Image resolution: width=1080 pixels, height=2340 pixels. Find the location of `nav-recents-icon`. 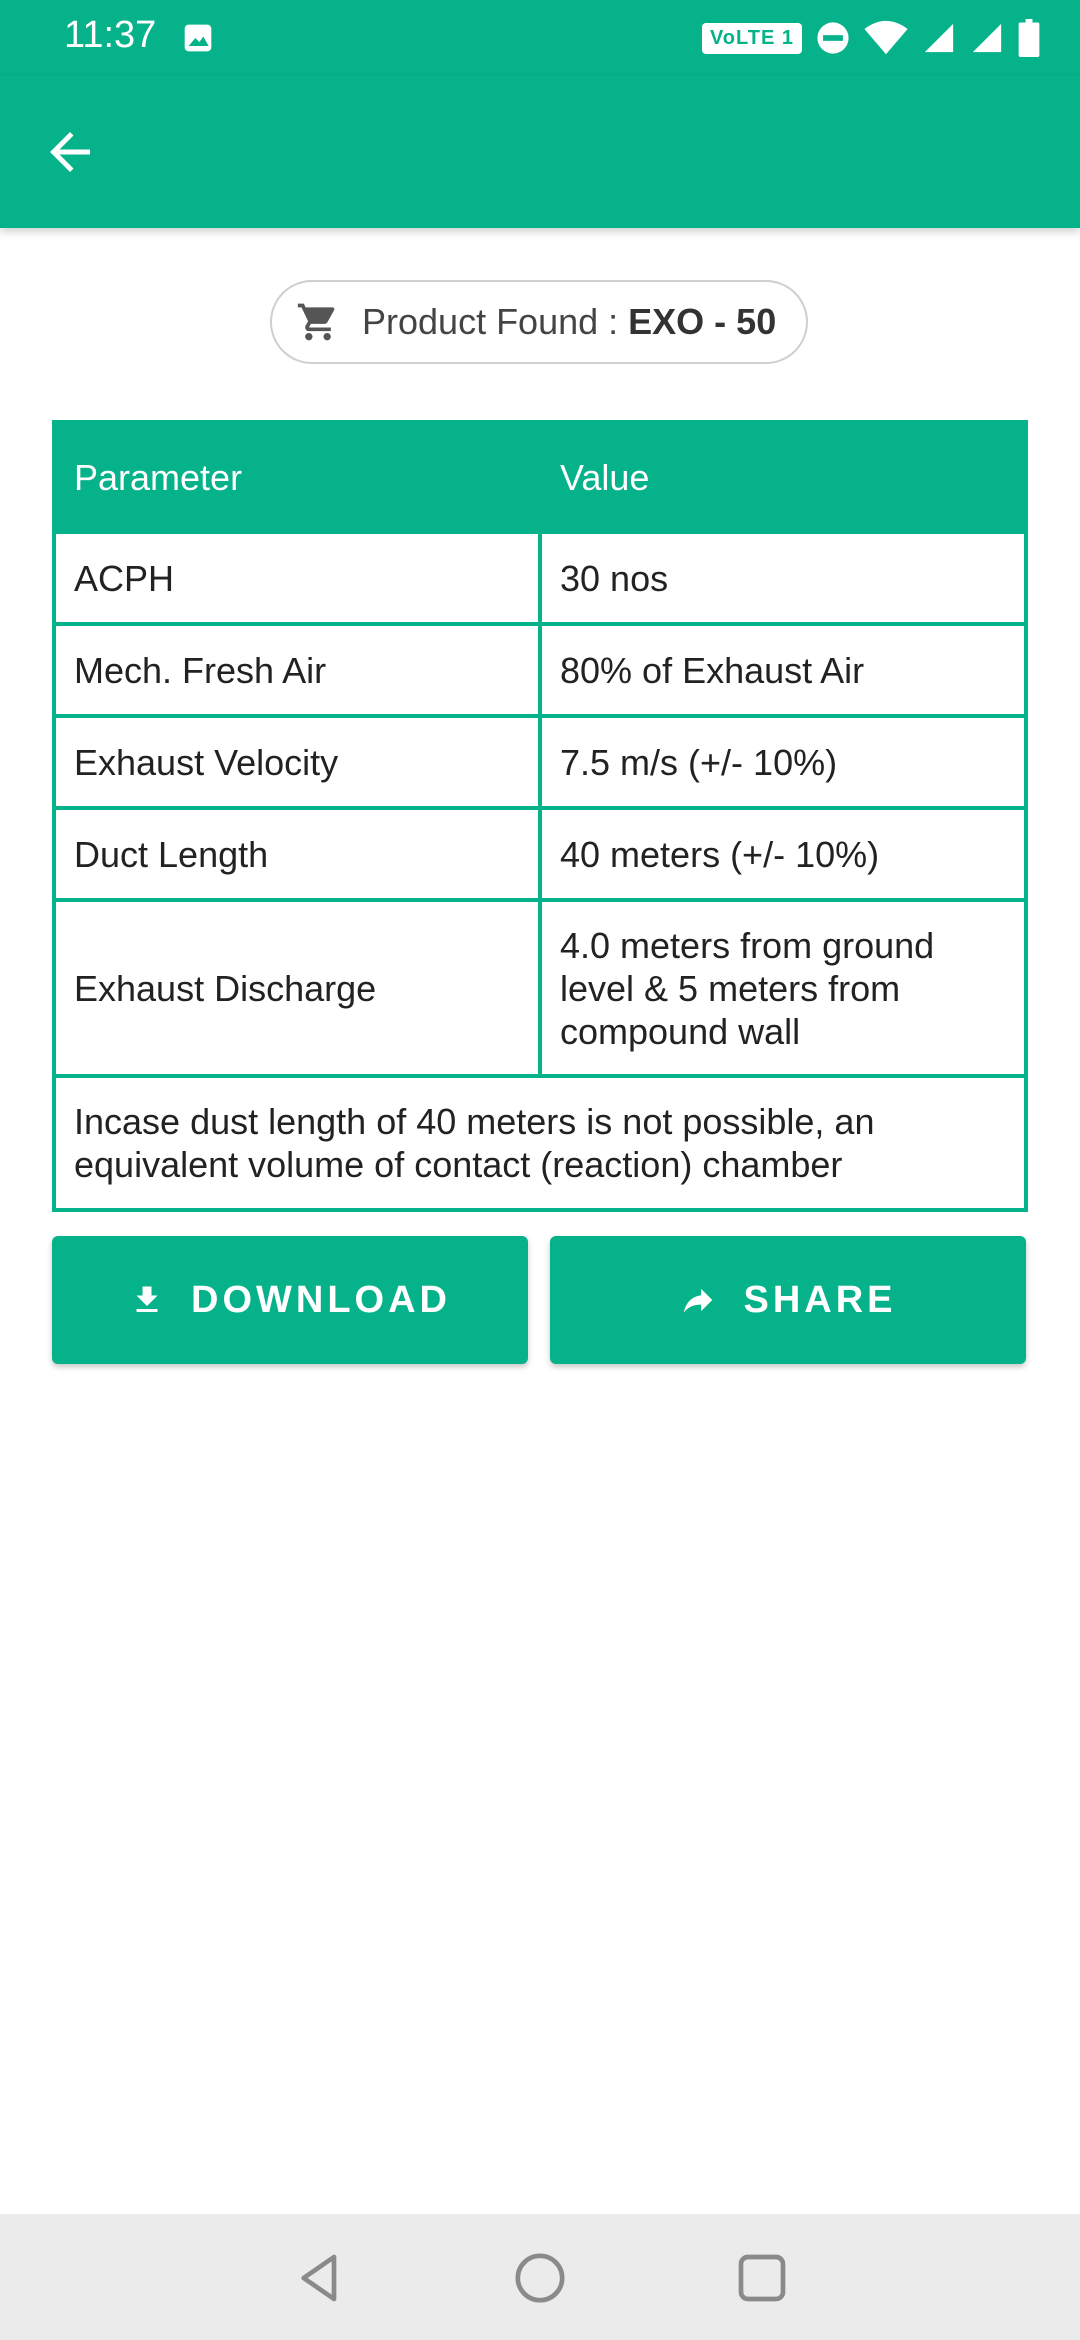

nav-recents-icon is located at coordinates (762, 2278).